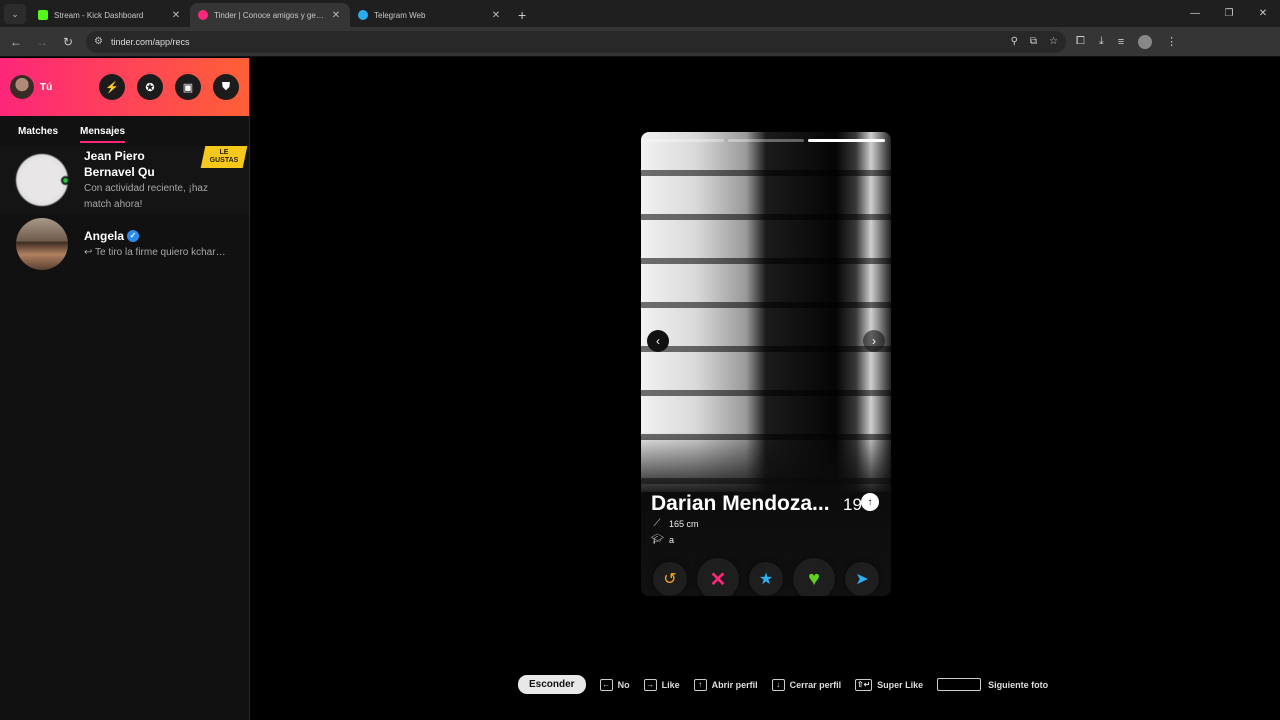 The image size is (1280, 720). What do you see at coordinates (42, 42) in the screenshot?
I see `forward-icon: →` at bounding box center [42, 42].